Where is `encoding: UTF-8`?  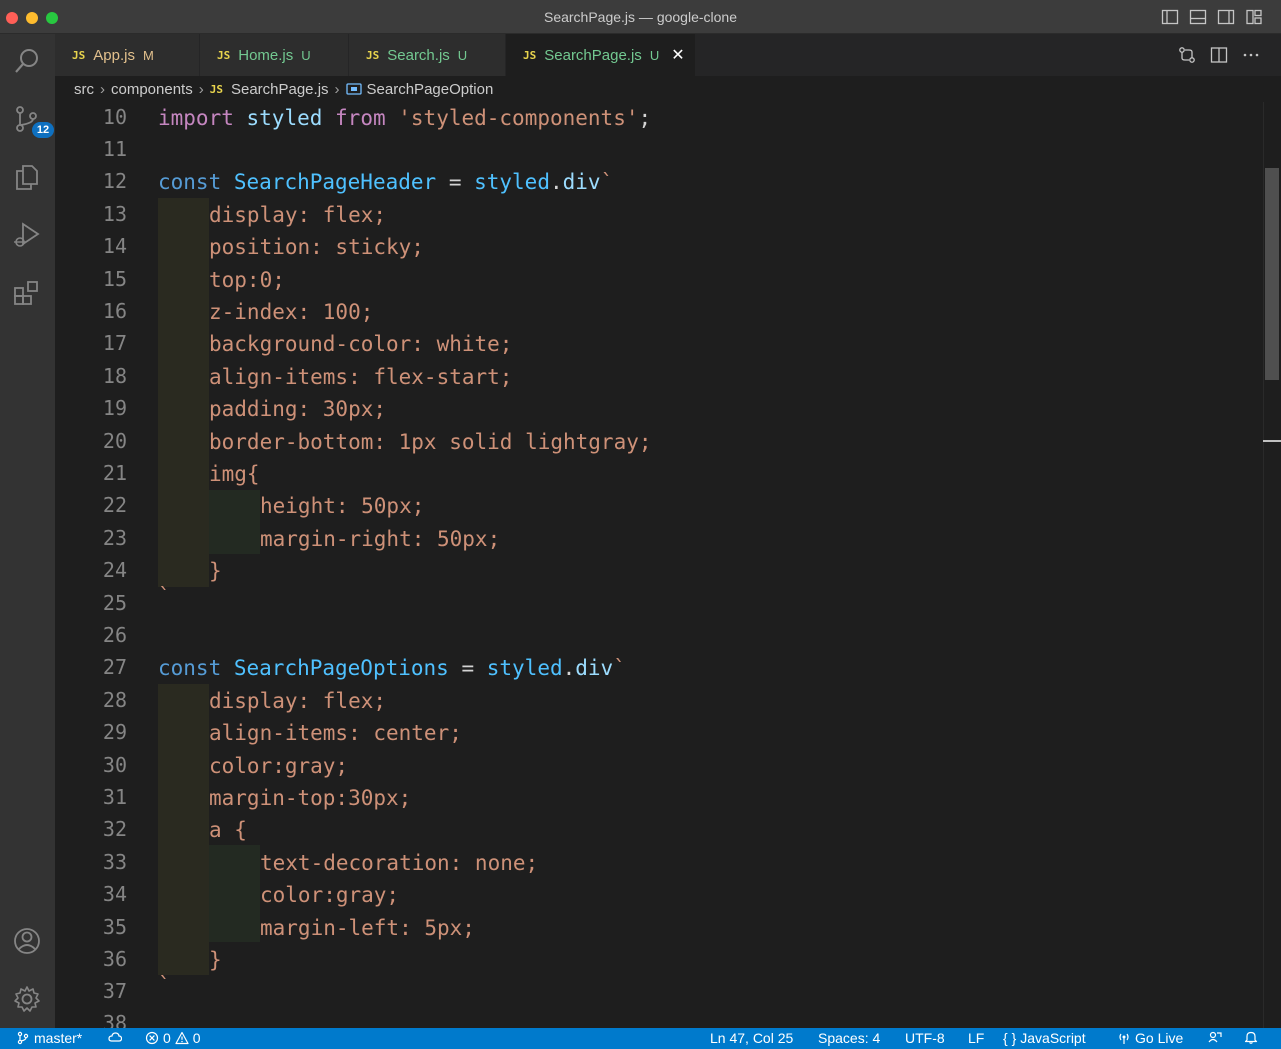
encoding: UTF-8 is located at coordinates (925, 1038).